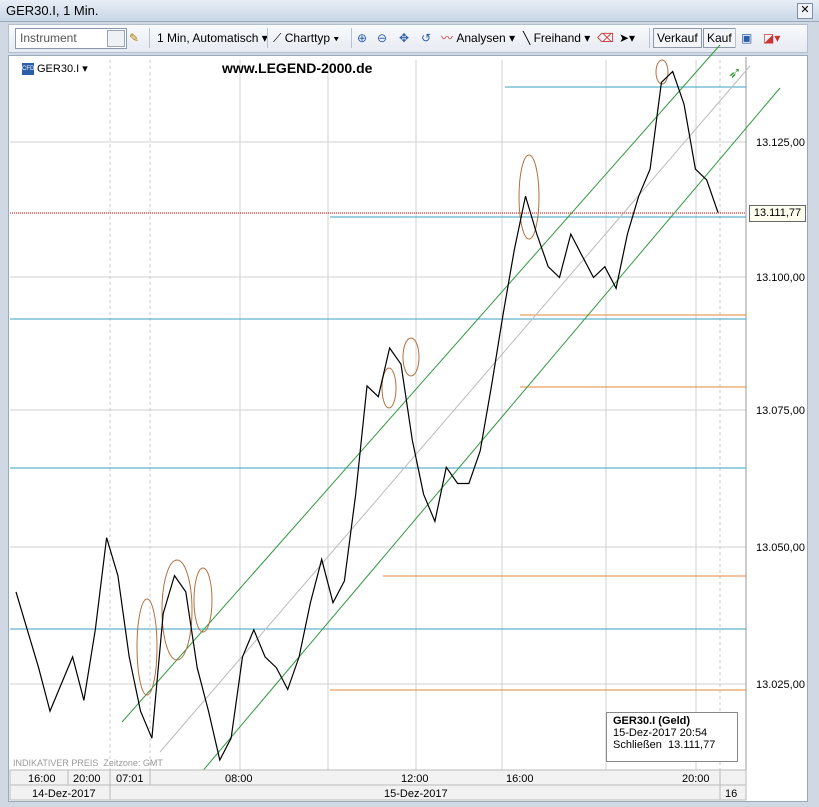 Image resolution: width=819 pixels, height=807 pixels. What do you see at coordinates (777, 213) in the screenshot?
I see `current-price-tag: 13.111,77` at bounding box center [777, 213].